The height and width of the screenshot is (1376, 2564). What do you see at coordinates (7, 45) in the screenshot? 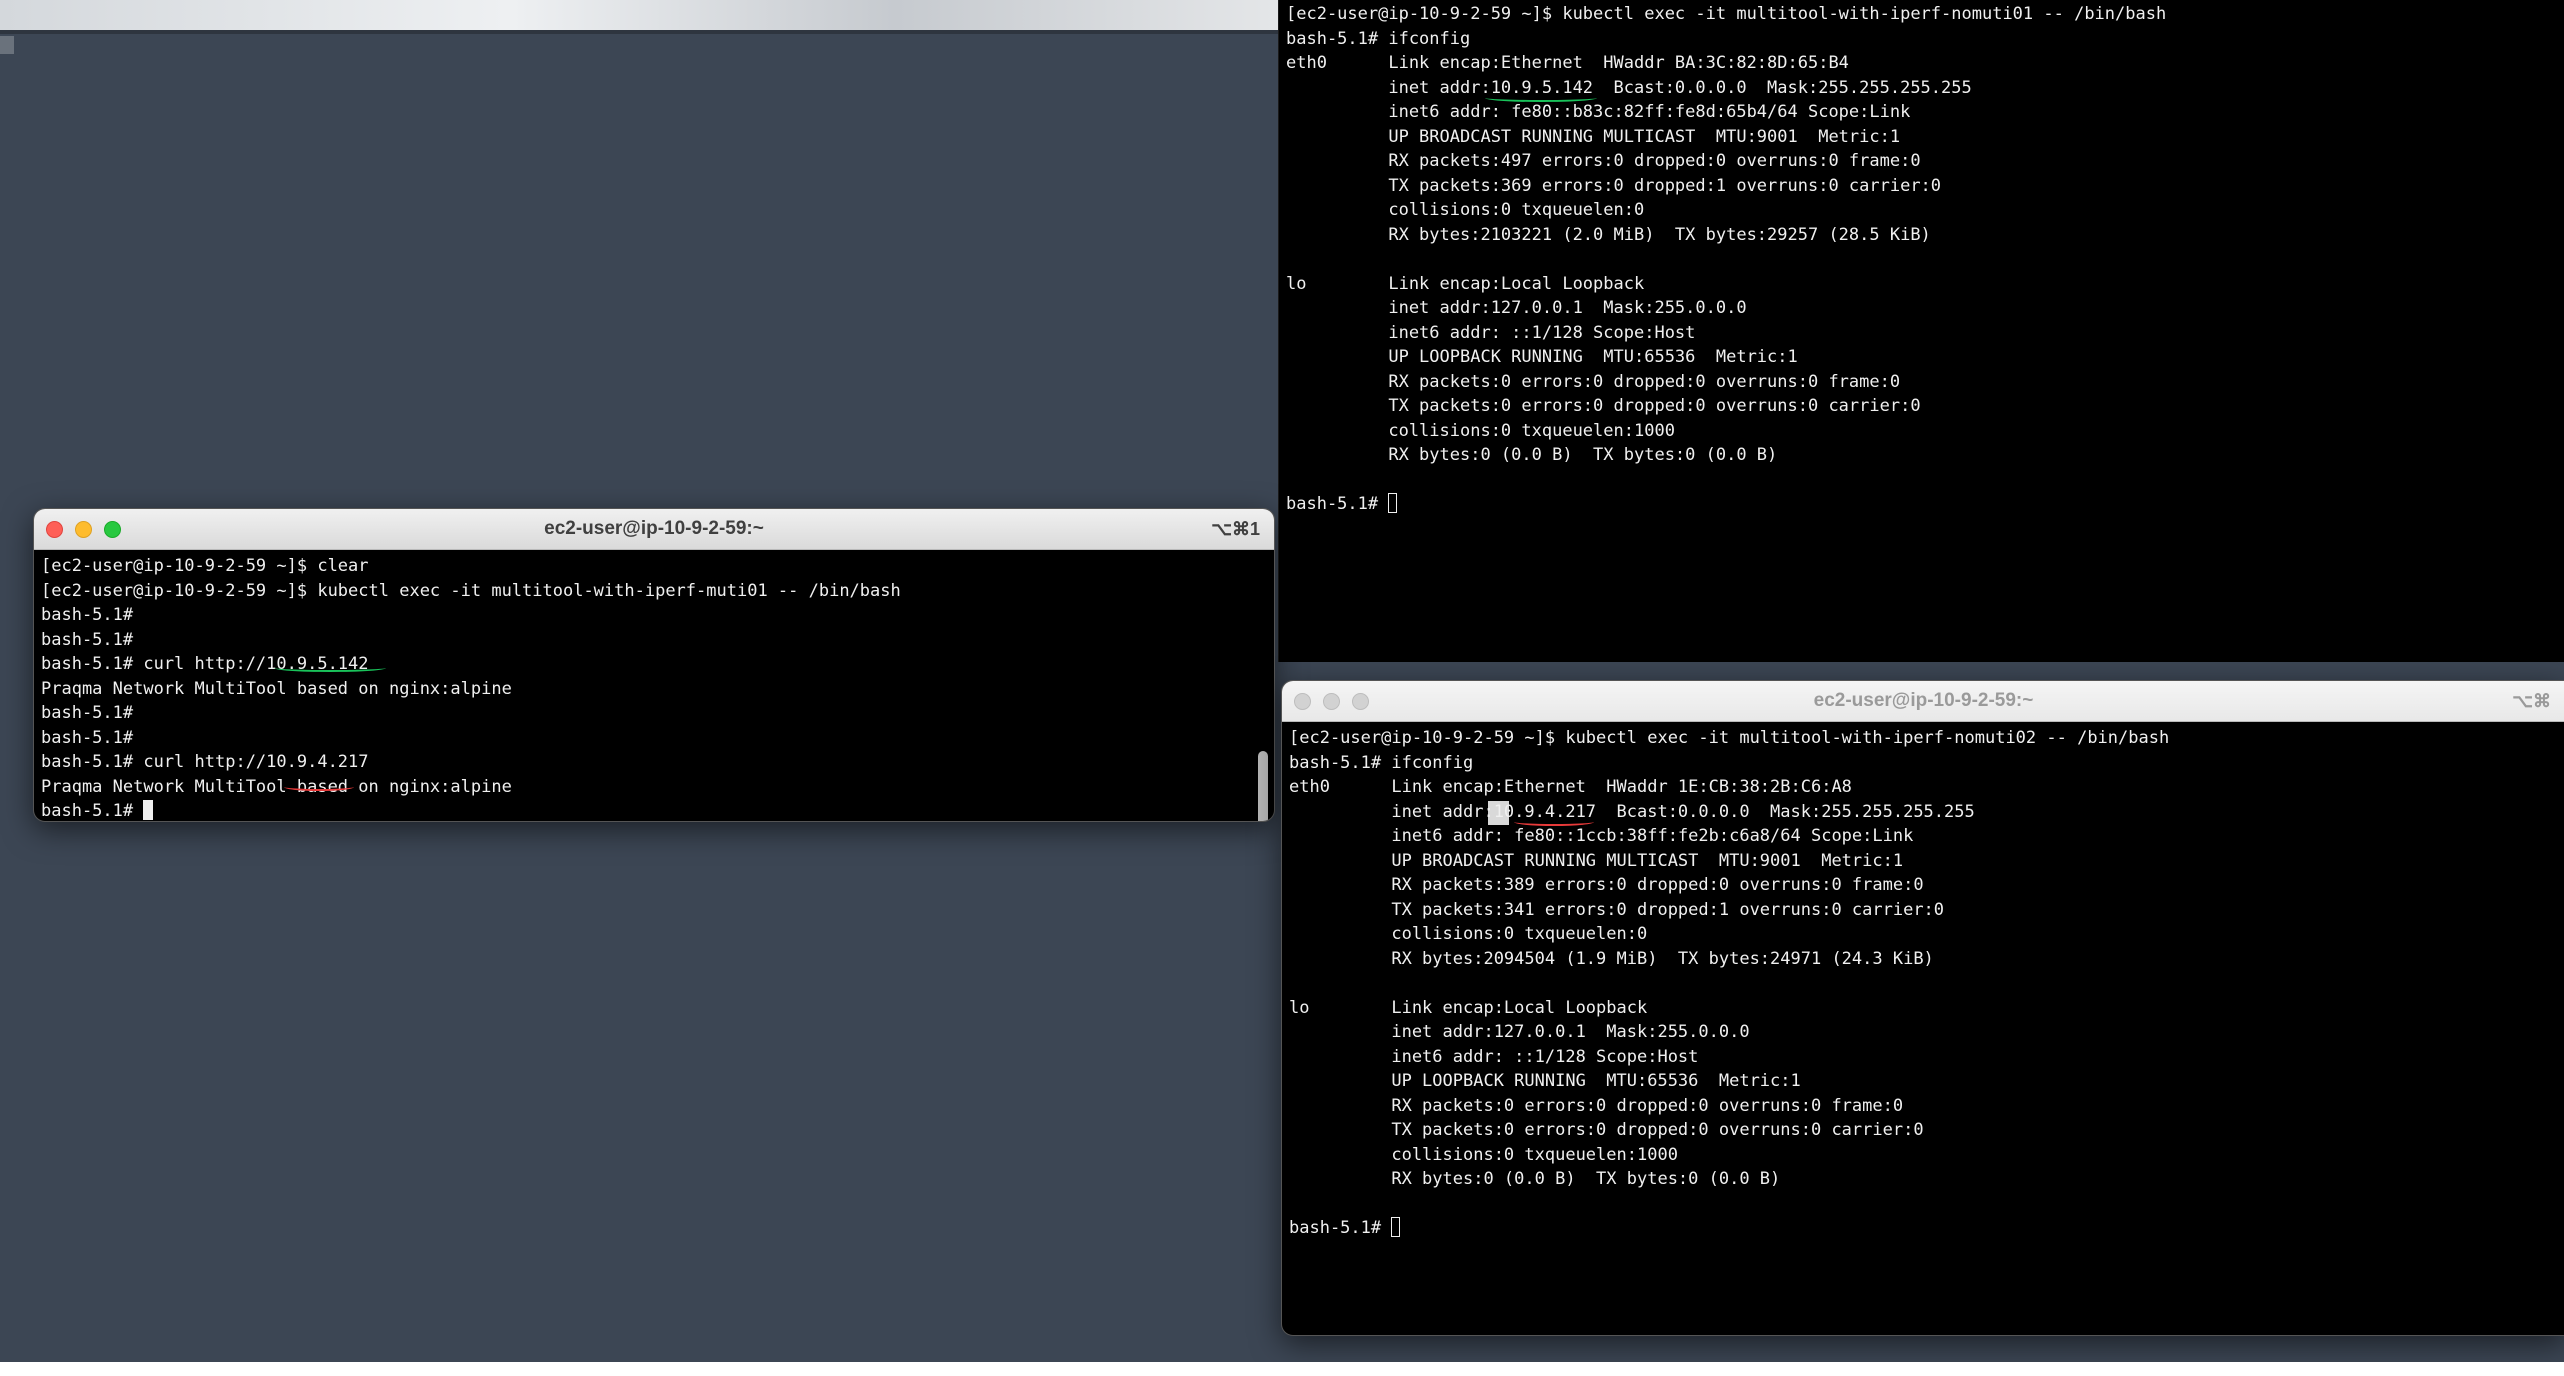
I see `background-window-fragment` at bounding box center [7, 45].